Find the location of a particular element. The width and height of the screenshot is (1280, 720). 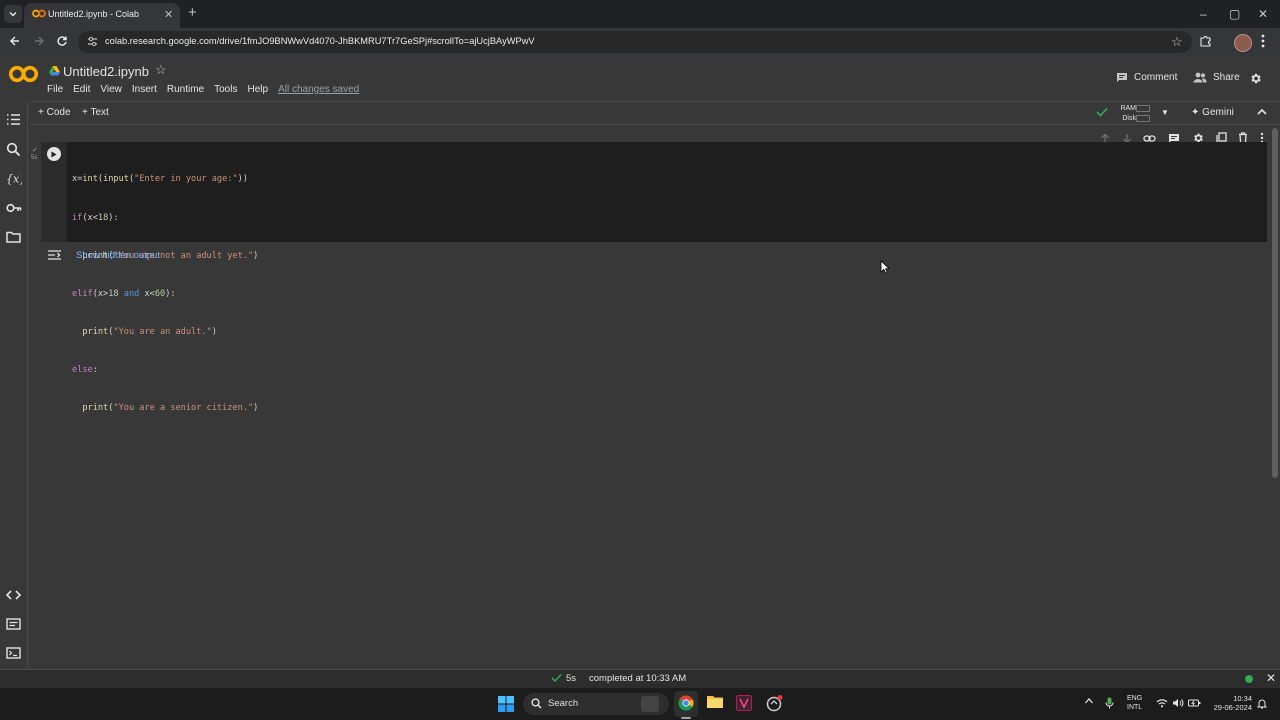

google-drive-icon is located at coordinates (54, 71).